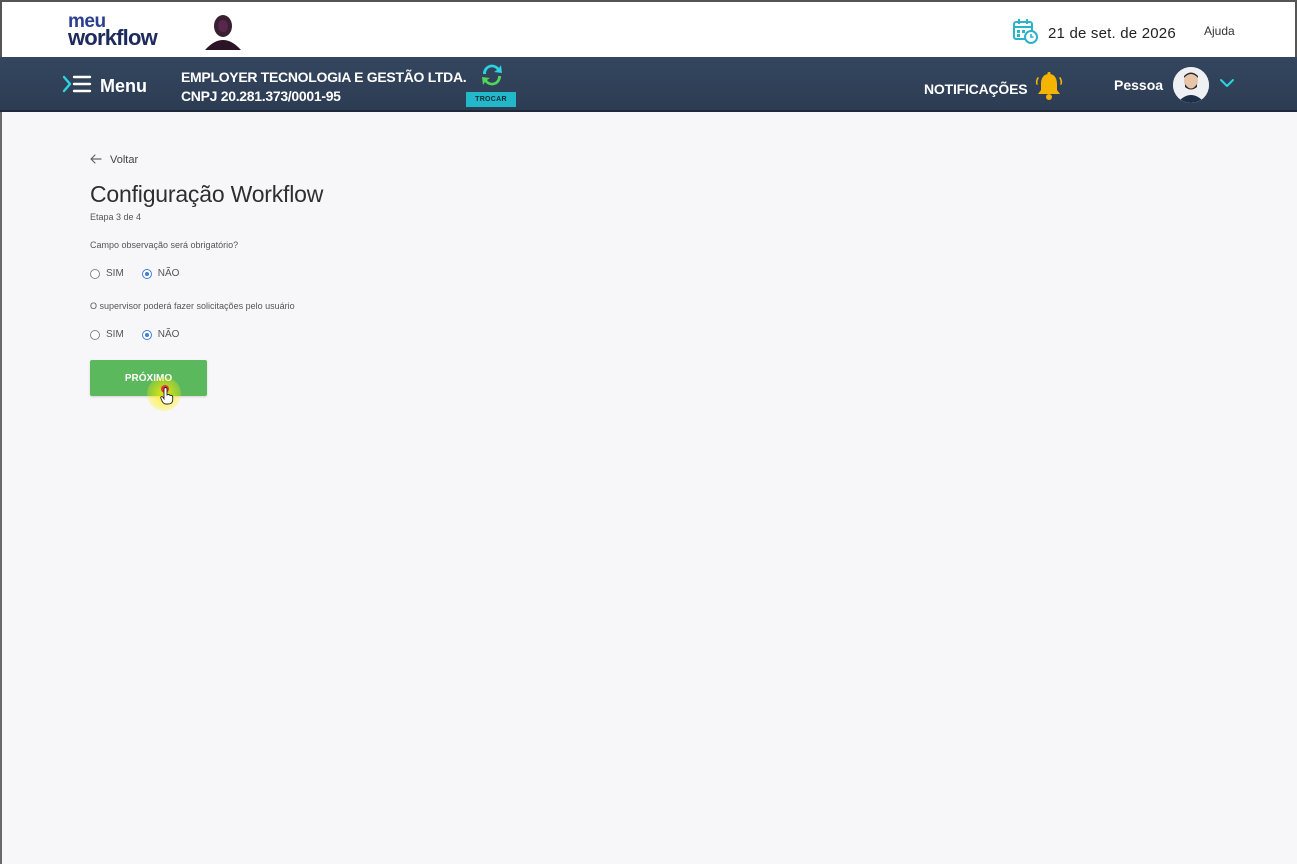 This screenshot has height=864, width=1297. What do you see at coordinates (1025, 33) in the screenshot?
I see `calendar-clock-icon` at bounding box center [1025, 33].